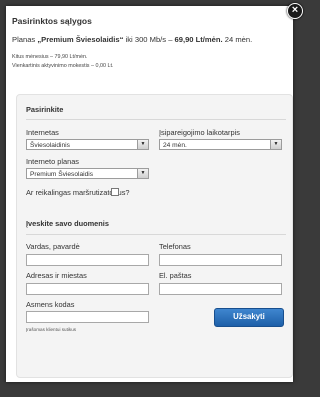 The image size is (320, 397). What do you see at coordinates (220, 260) in the screenshot?
I see `phone-input` at bounding box center [220, 260].